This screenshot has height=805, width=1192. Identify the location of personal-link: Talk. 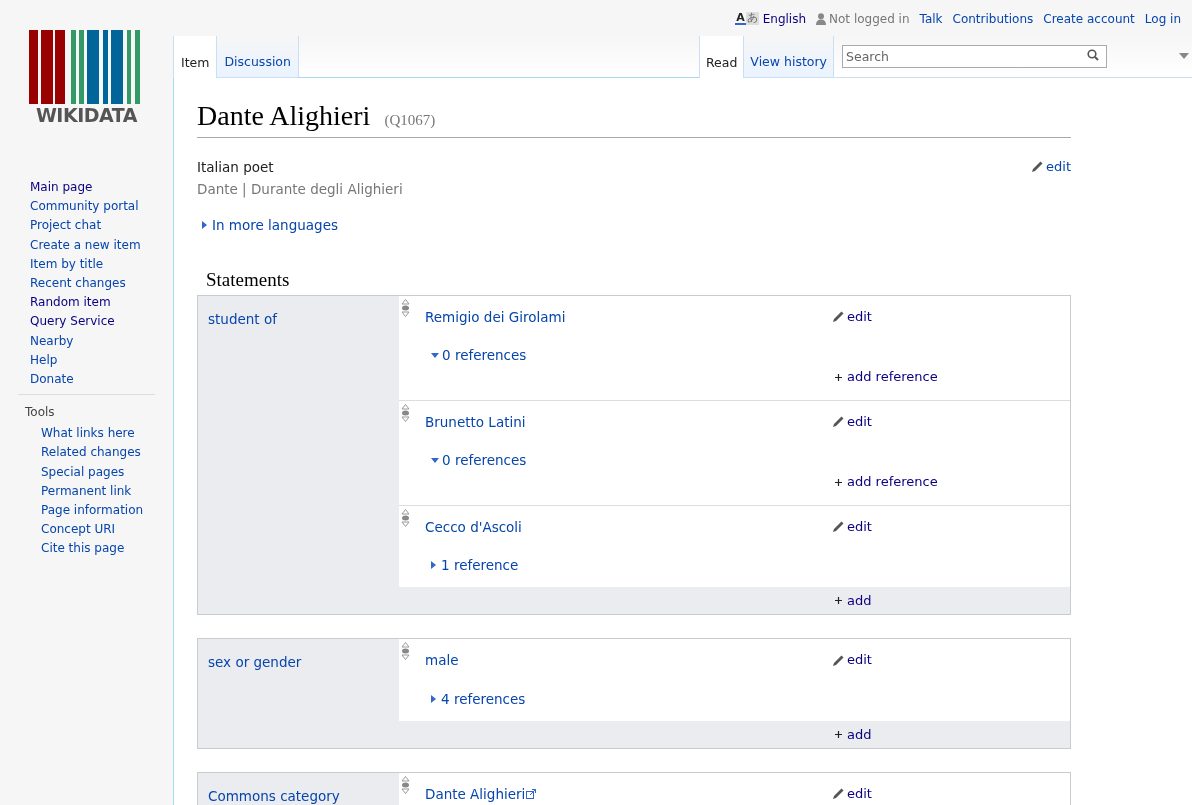
(931, 18).